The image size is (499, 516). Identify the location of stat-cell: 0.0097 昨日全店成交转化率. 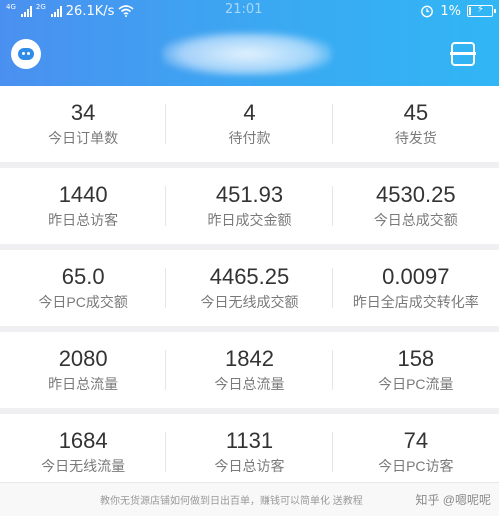
(415, 288).